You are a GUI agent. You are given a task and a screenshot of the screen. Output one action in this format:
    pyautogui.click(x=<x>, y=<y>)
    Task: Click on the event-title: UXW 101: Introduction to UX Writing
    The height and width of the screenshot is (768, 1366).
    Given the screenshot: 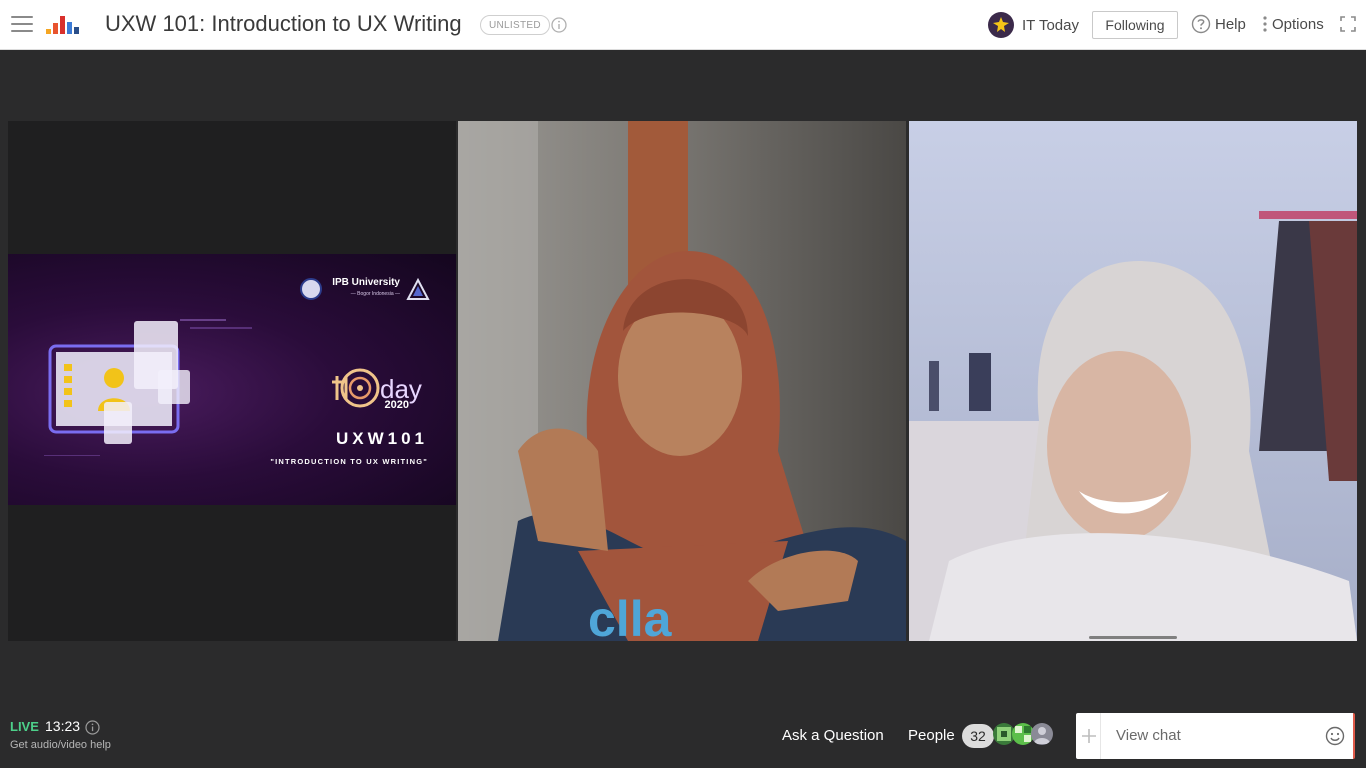 What is the action you would take?
    pyautogui.click(x=283, y=23)
    